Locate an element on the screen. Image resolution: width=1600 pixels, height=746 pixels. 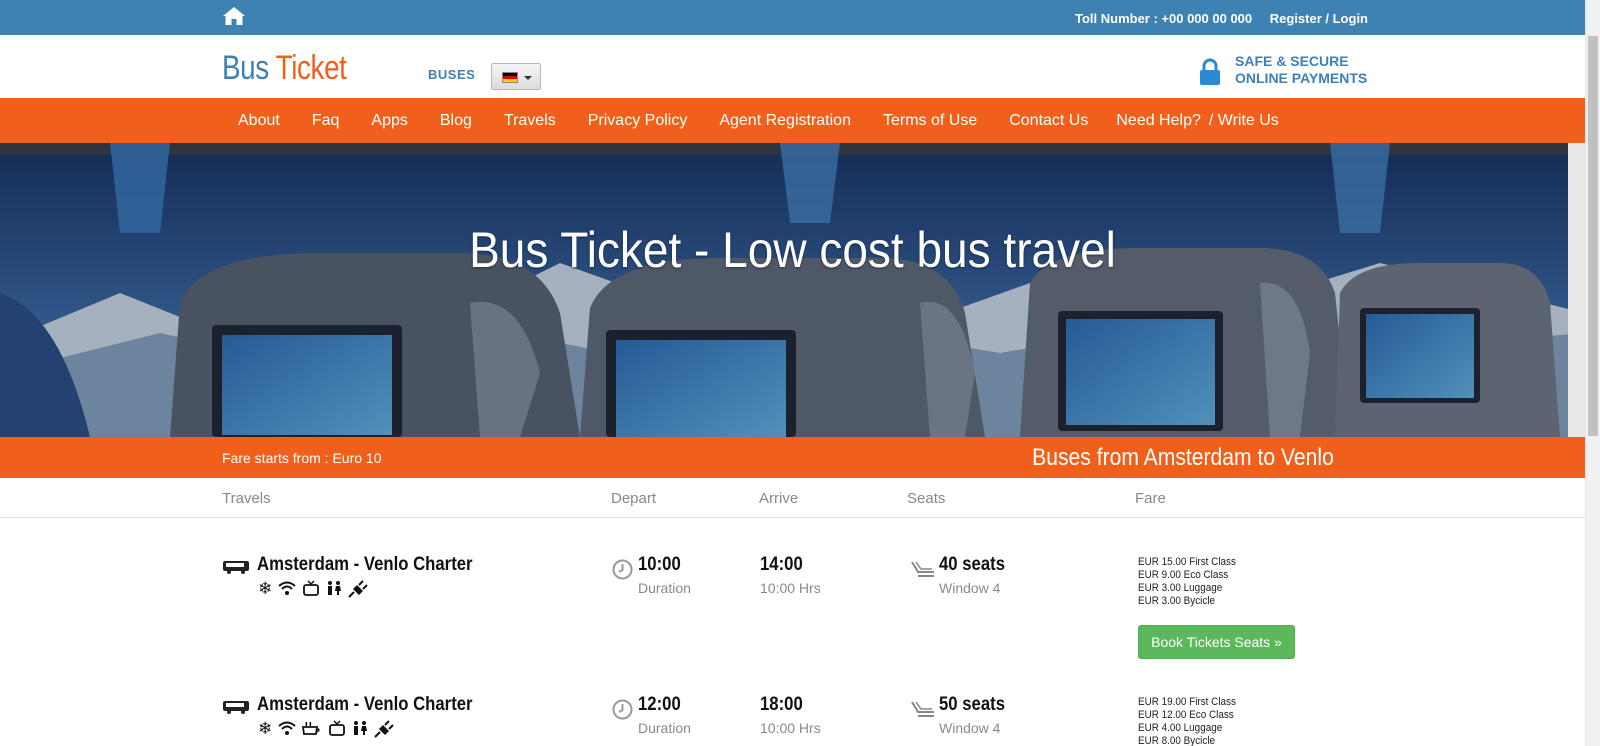
toll-number: Toll Number : +00 000 00 000 is located at coordinates (1163, 18).